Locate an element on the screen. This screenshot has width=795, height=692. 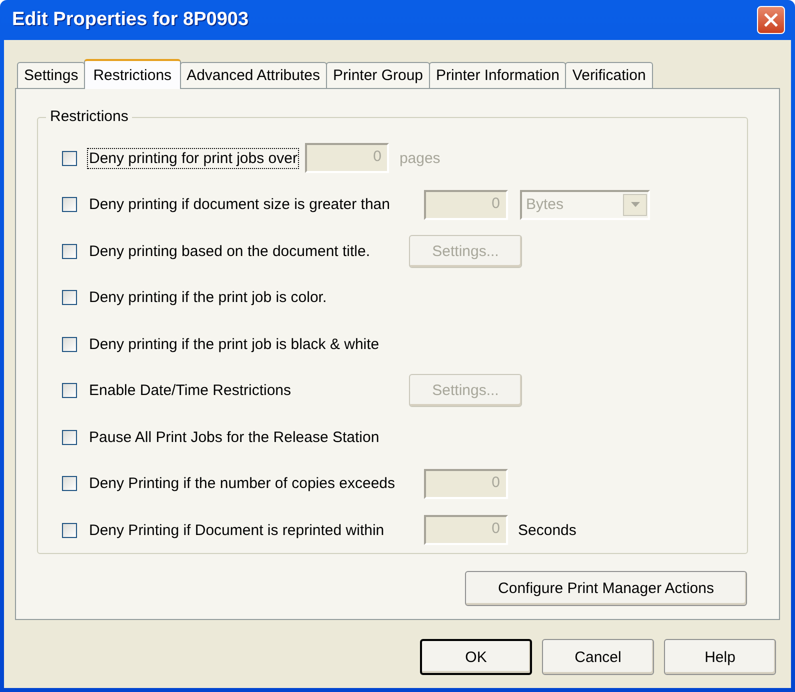
window-title: Edit Properties for 8P0903 is located at coordinates (130, 20).